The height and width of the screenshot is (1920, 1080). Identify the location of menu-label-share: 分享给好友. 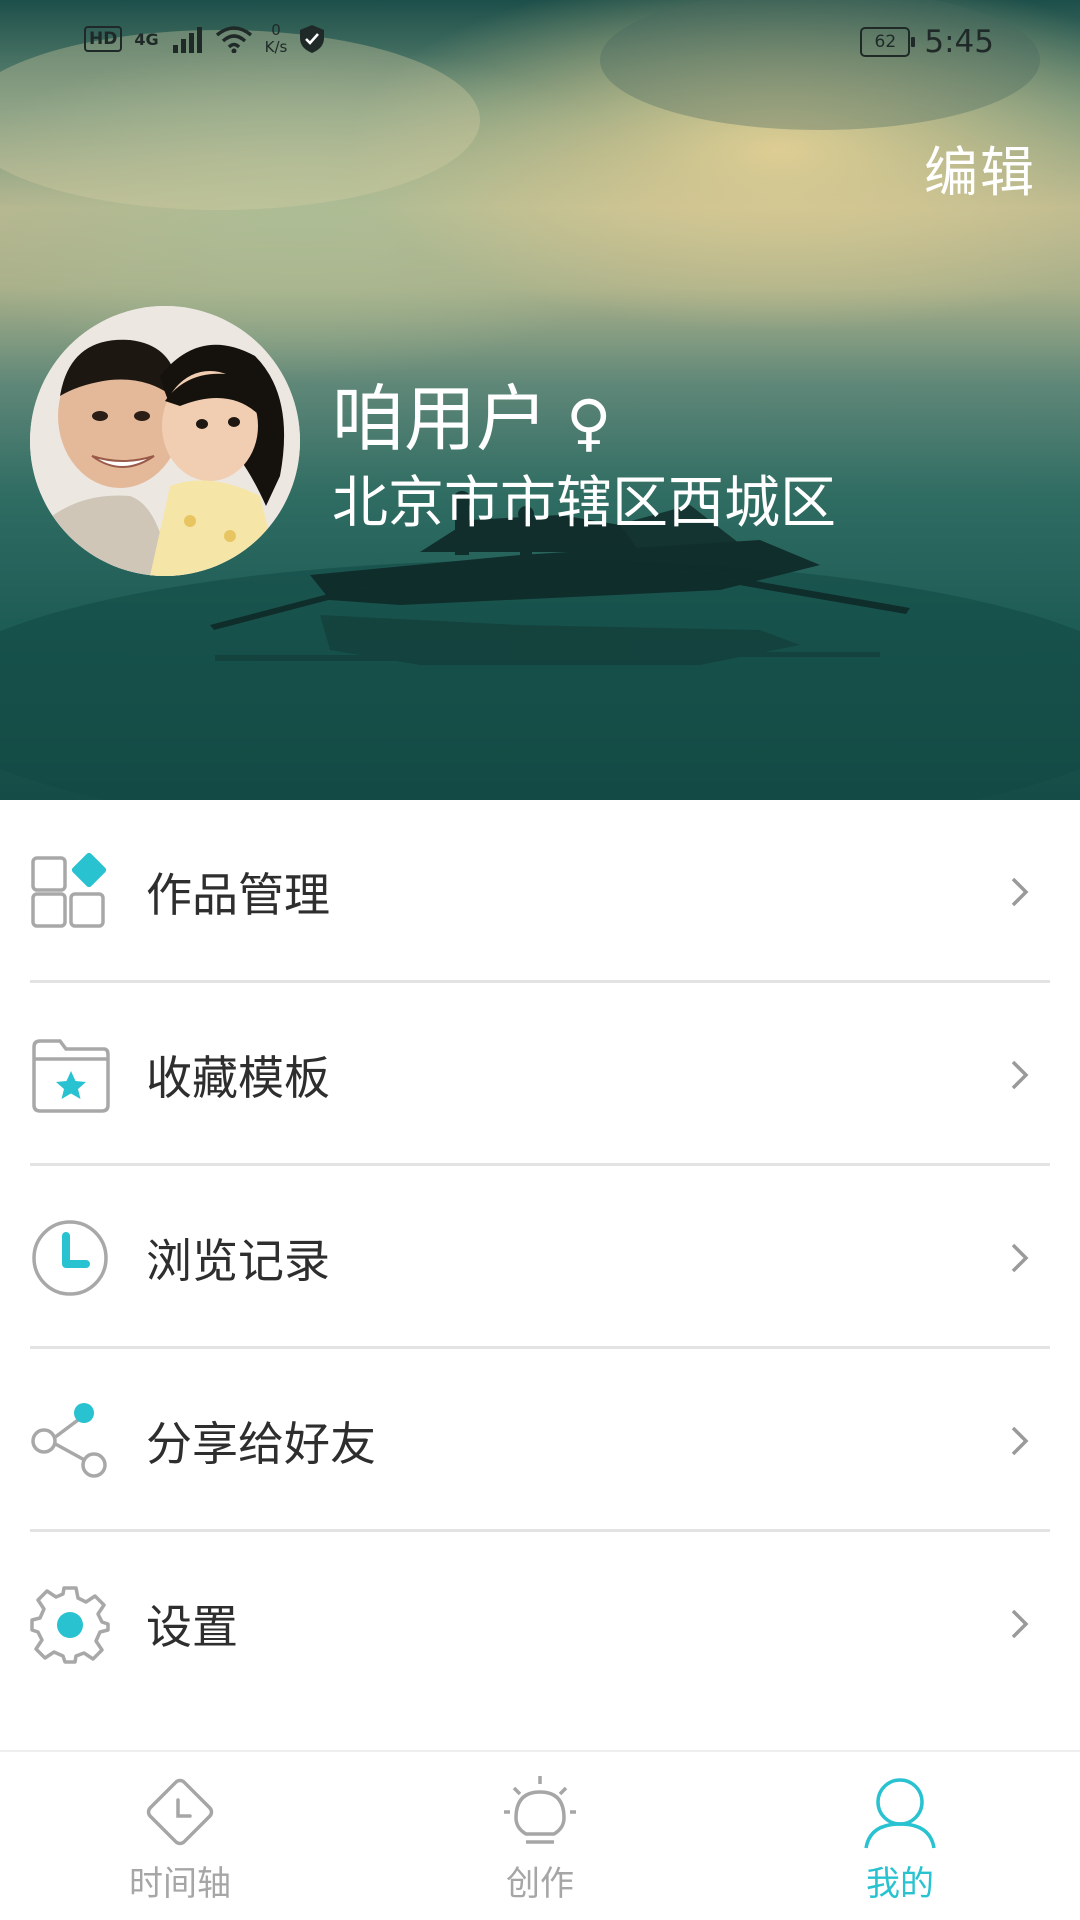
(261, 1443).